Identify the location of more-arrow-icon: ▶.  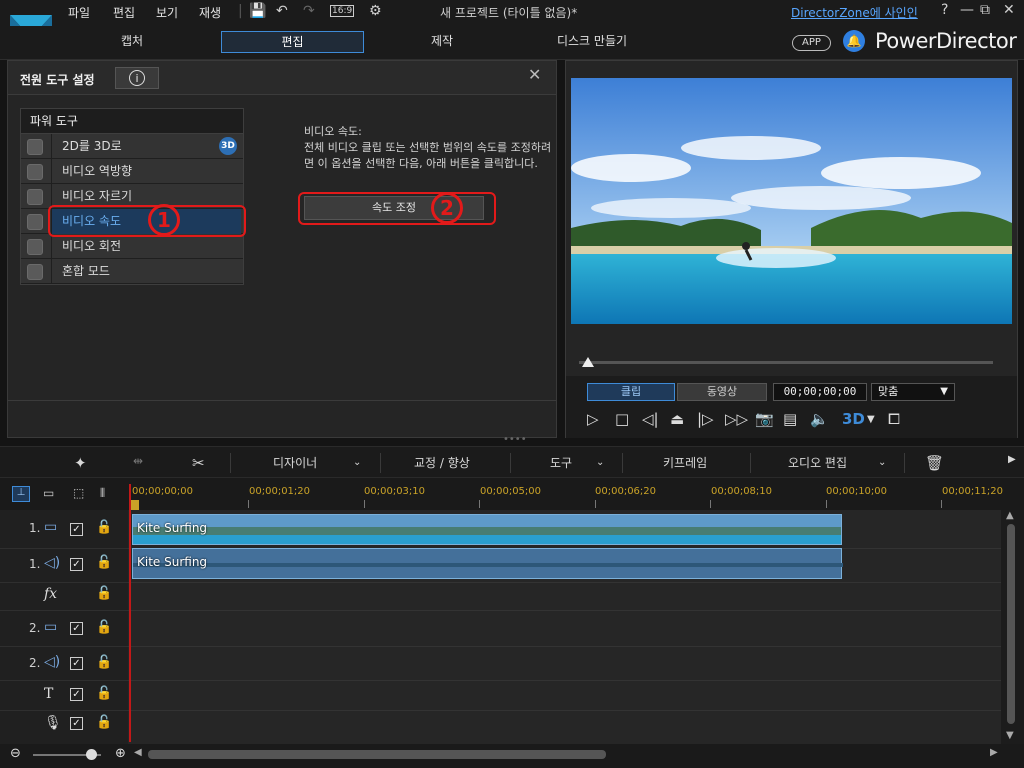
(1012, 459).